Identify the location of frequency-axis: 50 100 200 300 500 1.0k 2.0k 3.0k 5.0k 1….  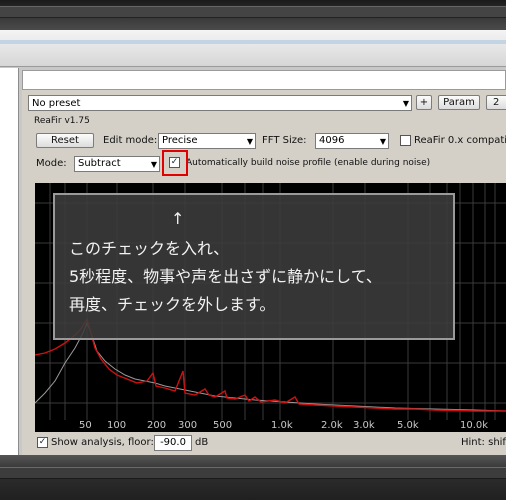
(270, 426).